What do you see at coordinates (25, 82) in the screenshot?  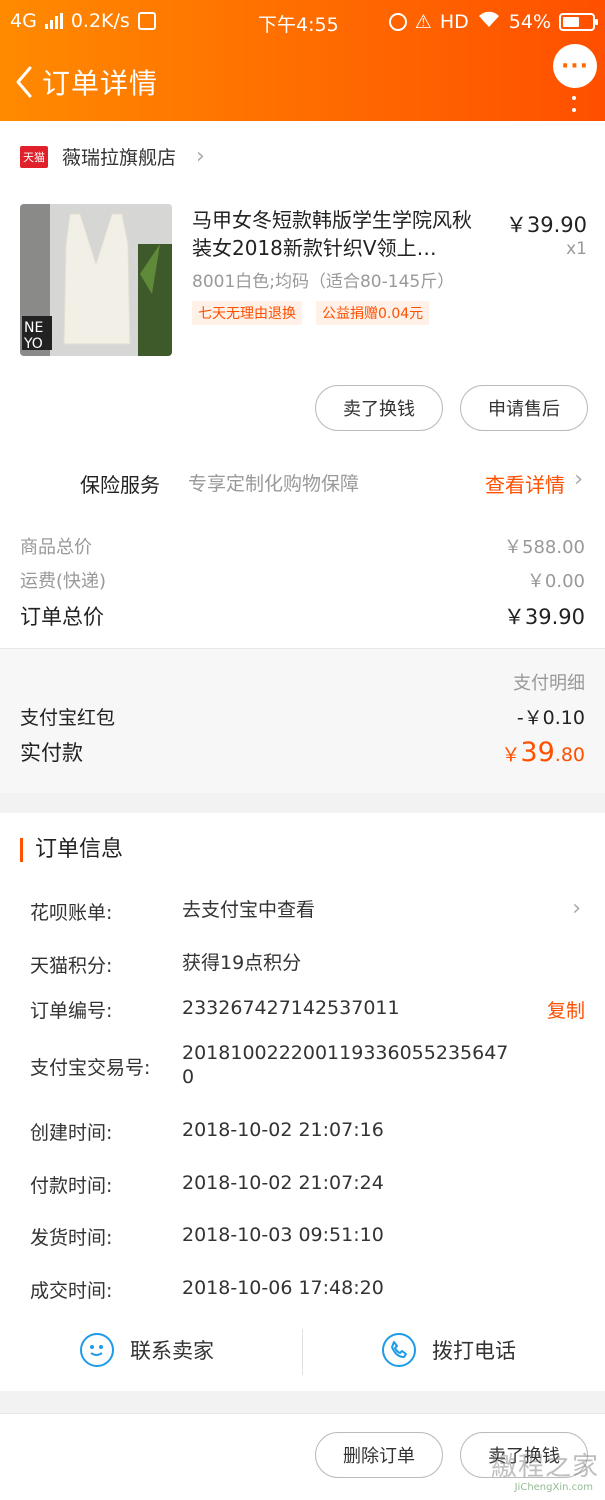 I see `back-icon` at bounding box center [25, 82].